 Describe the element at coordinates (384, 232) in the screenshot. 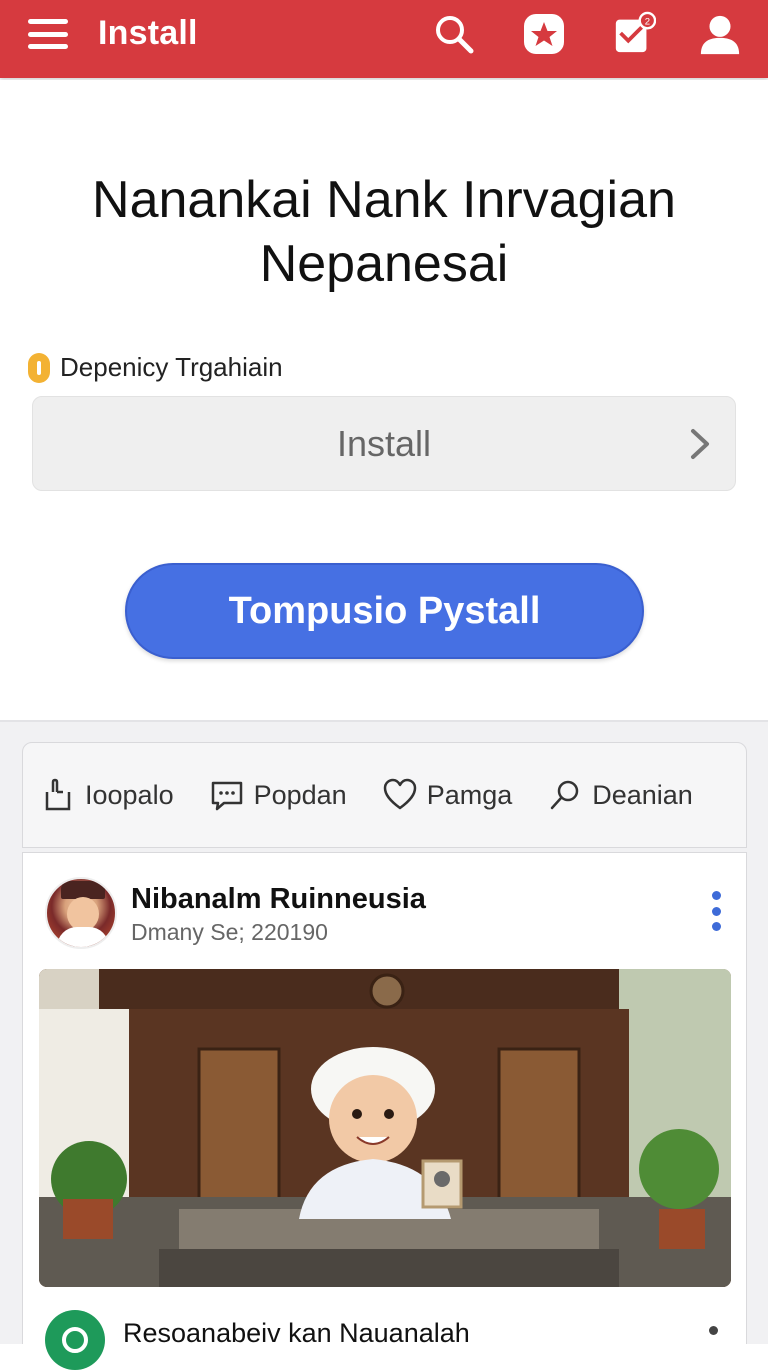

I see `page-title: Nanankai Nank Inrvagian Nepanesai` at that location.